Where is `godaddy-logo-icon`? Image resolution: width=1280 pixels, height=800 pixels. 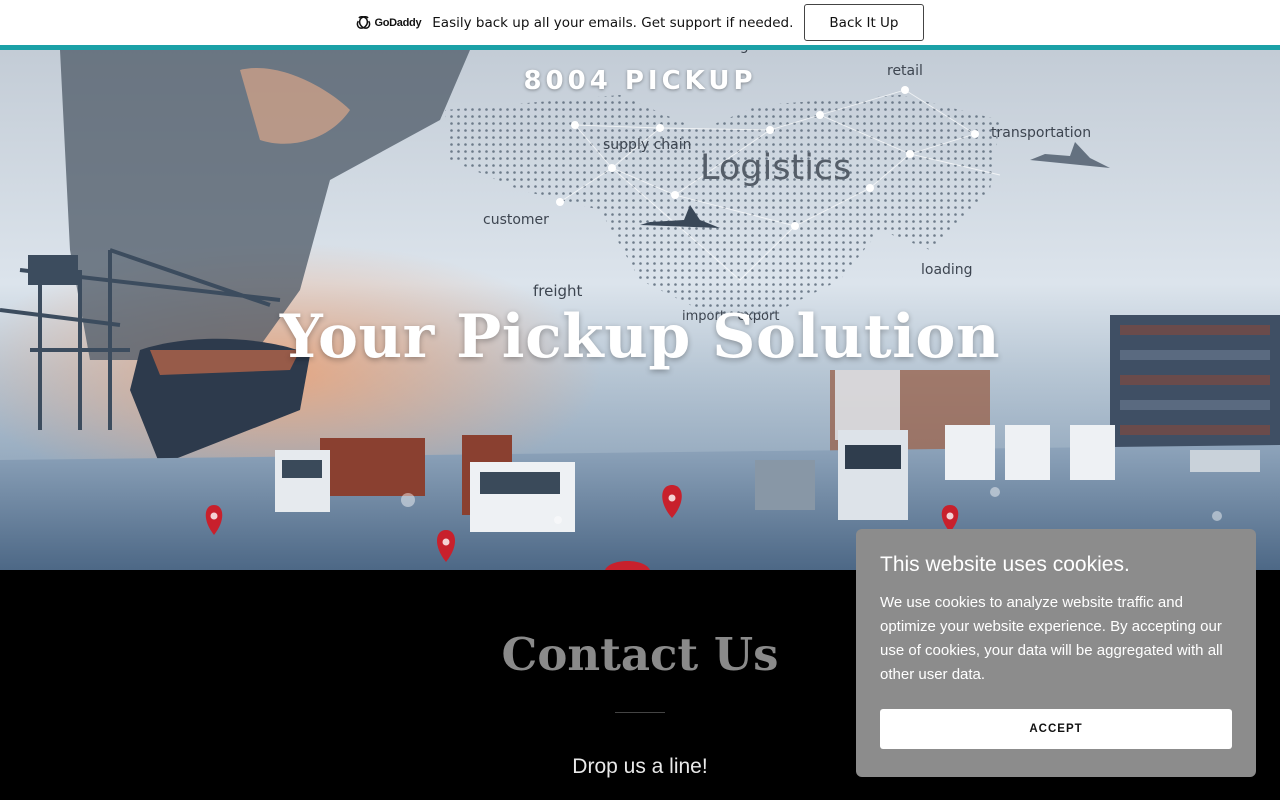
godaddy-logo-icon is located at coordinates (364, 22).